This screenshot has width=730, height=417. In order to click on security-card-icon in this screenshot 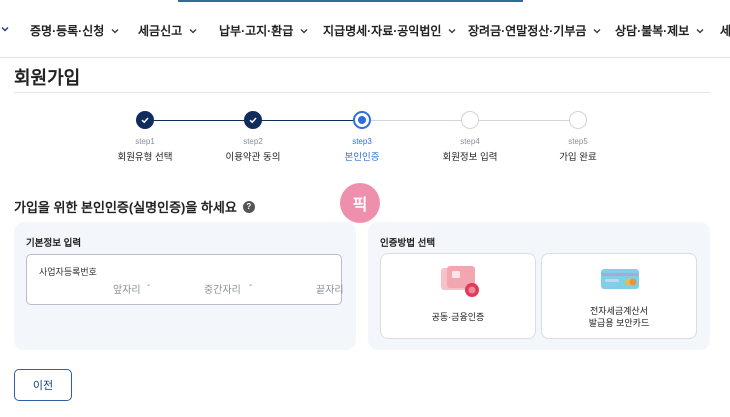, I will do `click(620, 279)`.